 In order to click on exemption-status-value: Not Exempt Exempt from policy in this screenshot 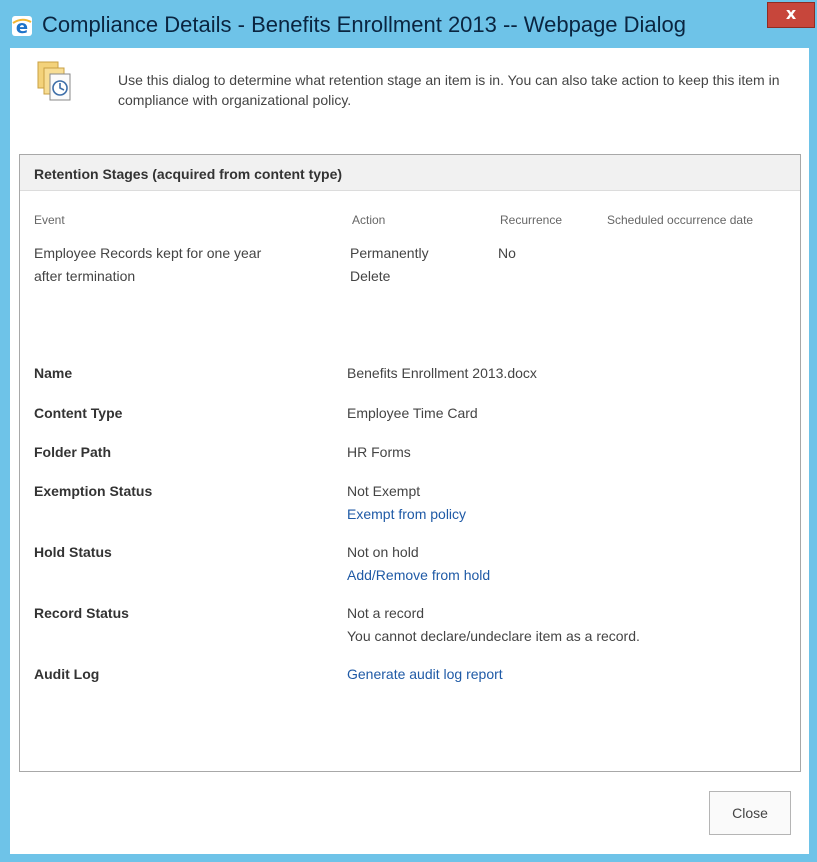, I will do `click(406, 503)`.